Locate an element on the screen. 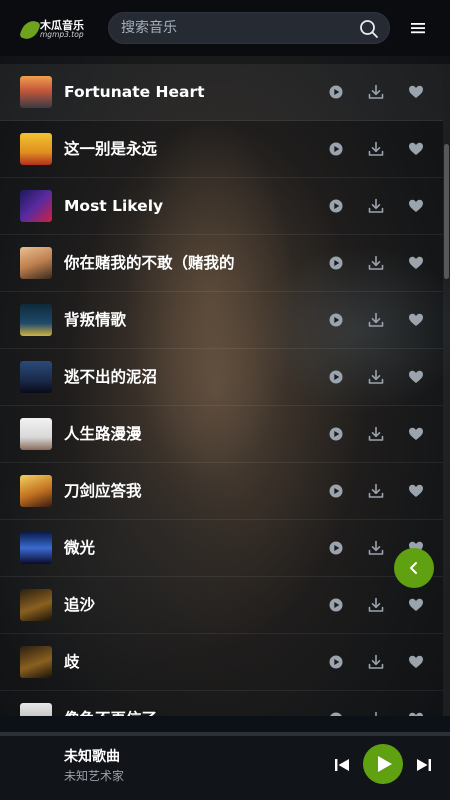  scrollbar-thumb is located at coordinates (446, 211).